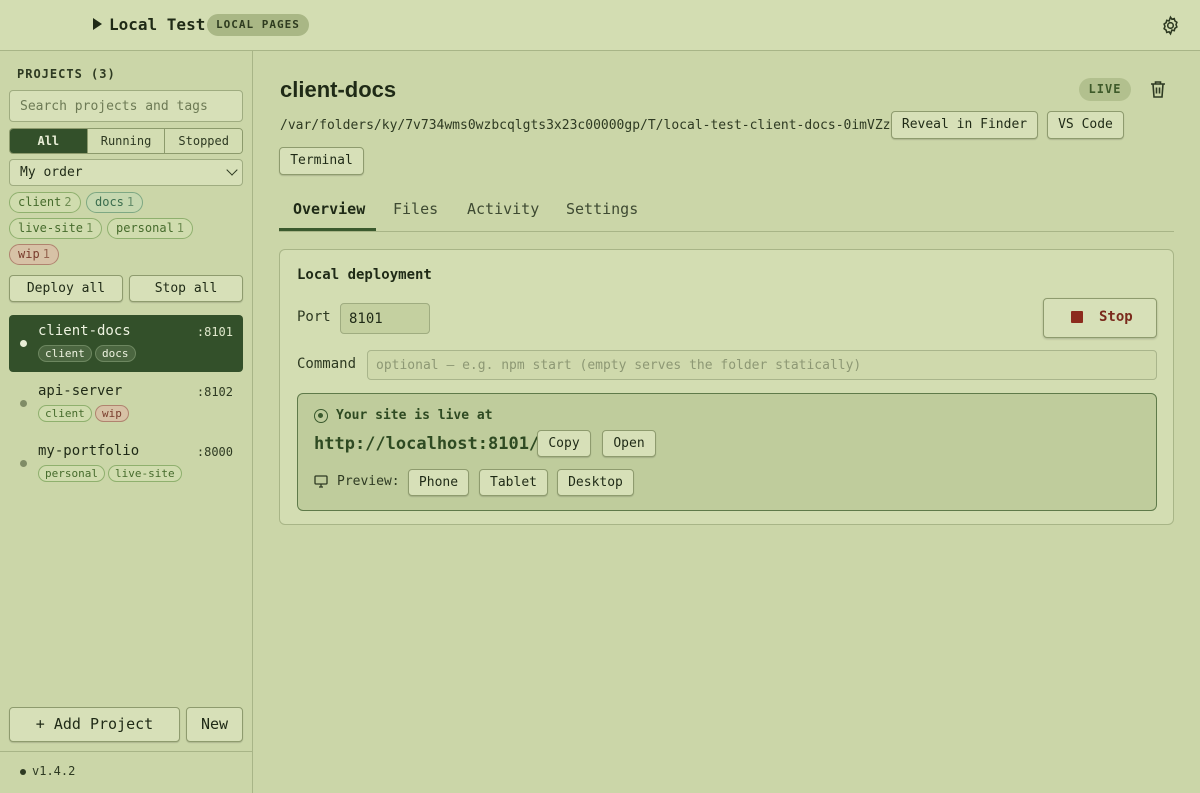 This screenshot has height=793, width=1200. Describe the element at coordinates (89, 451) in the screenshot. I see `project-name: my-portfolio` at that location.